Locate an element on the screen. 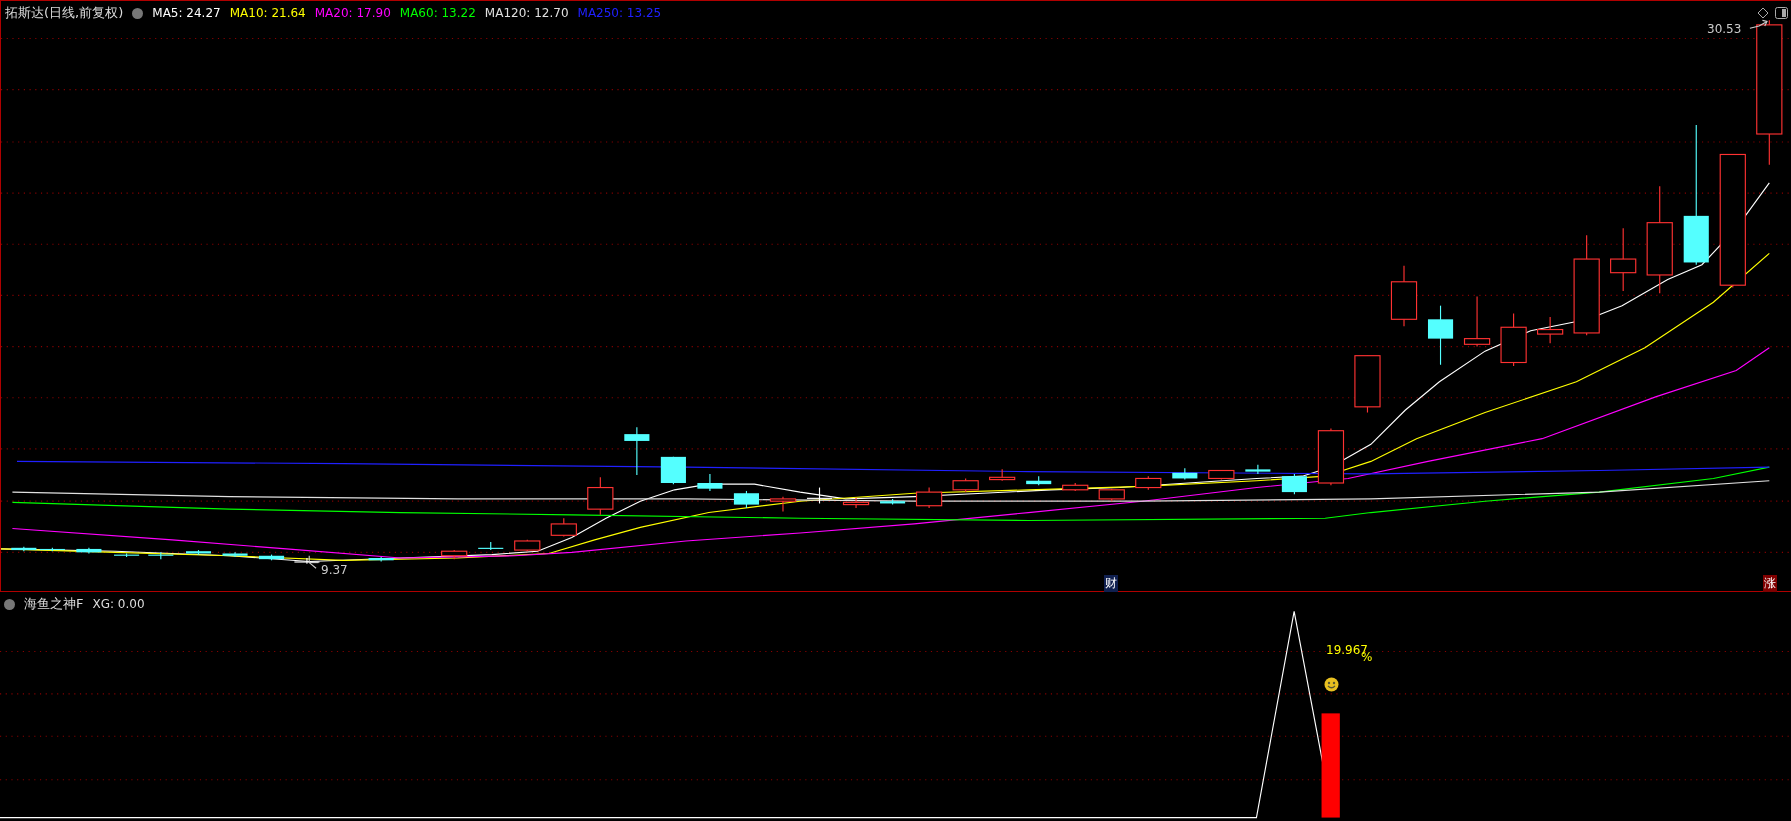 Image resolution: width=1791 pixels, height=821 pixels. low-price-label: 9.37 is located at coordinates (334, 570).